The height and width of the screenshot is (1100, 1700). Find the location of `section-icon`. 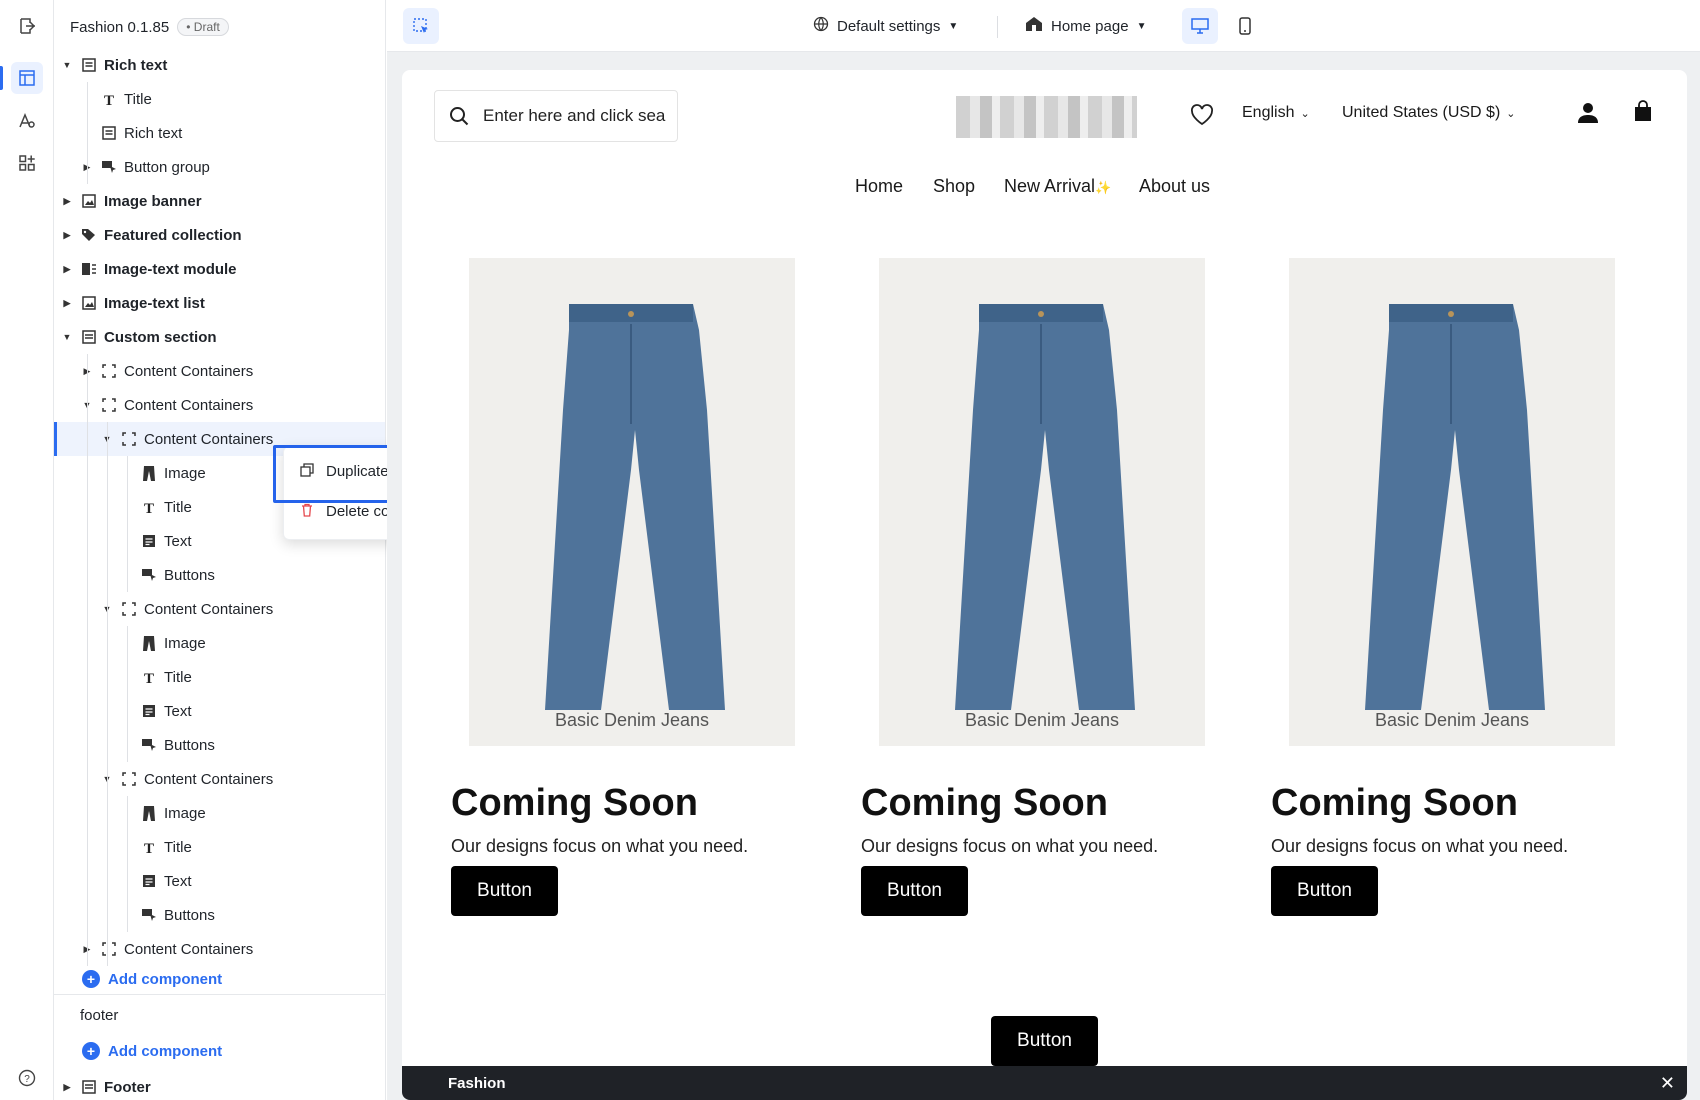

section-icon is located at coordinates (89, 1087).